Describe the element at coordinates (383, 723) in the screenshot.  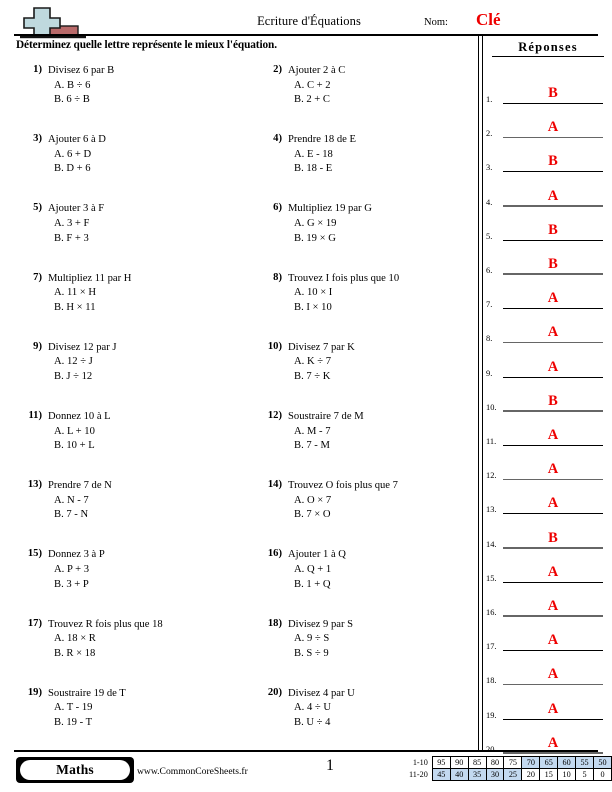
I see `choice-b: B. U ÷ 4` at that location.